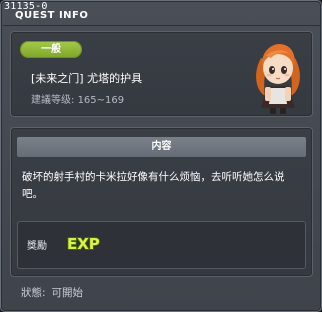 The image size is (322, 312). Describe the element at coordinates (33, 293) in the screenshot. I see `status-label: 狀態:` at that location.